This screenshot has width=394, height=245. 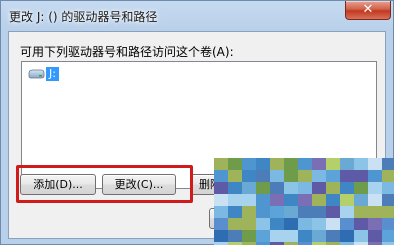 What do you see at coordinates (104, 184) in the screenshot?
I see `highlight-annotation-box` at bounding box center [104, 184].